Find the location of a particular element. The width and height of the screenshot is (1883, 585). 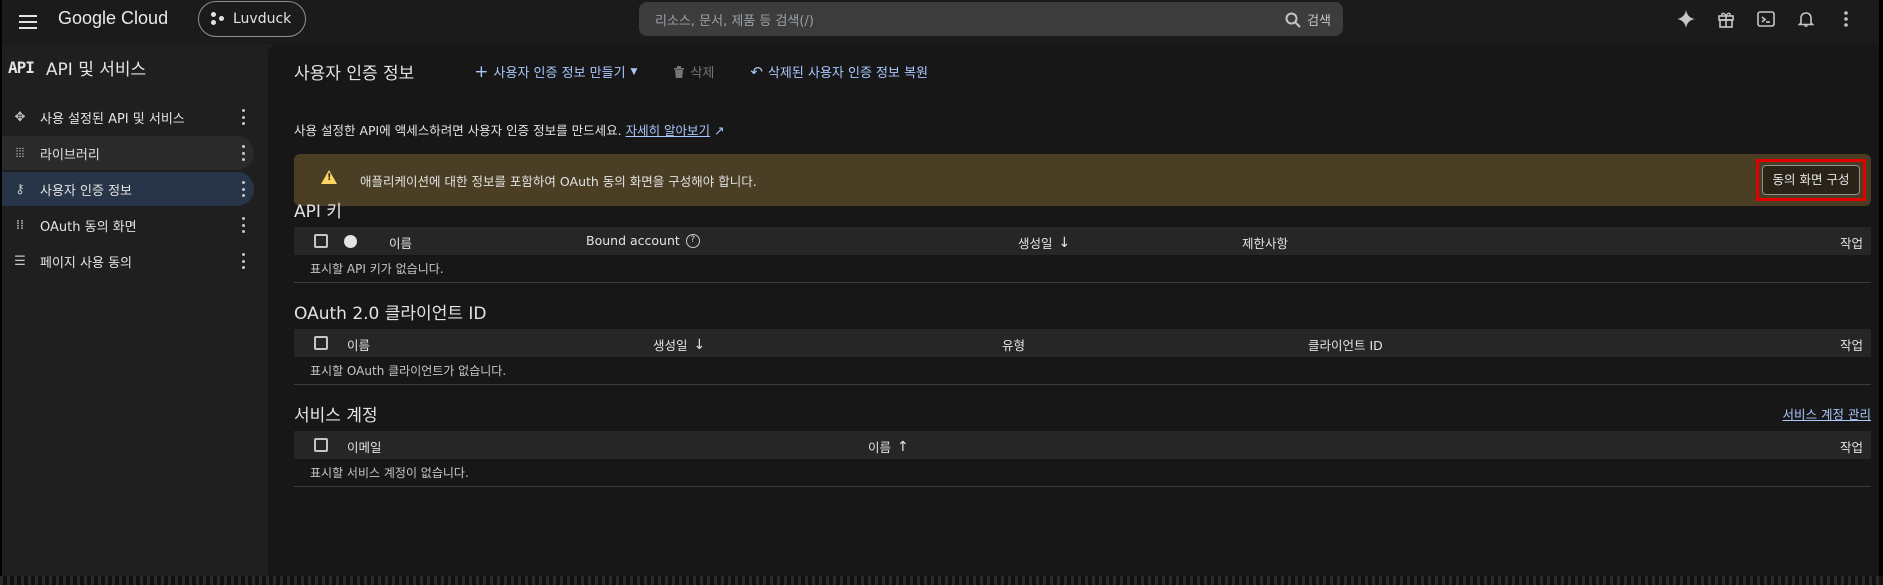

search-input: 리소스, 문서, 제품 등 검색(/) 검색 is located at coordinates (991, 19).